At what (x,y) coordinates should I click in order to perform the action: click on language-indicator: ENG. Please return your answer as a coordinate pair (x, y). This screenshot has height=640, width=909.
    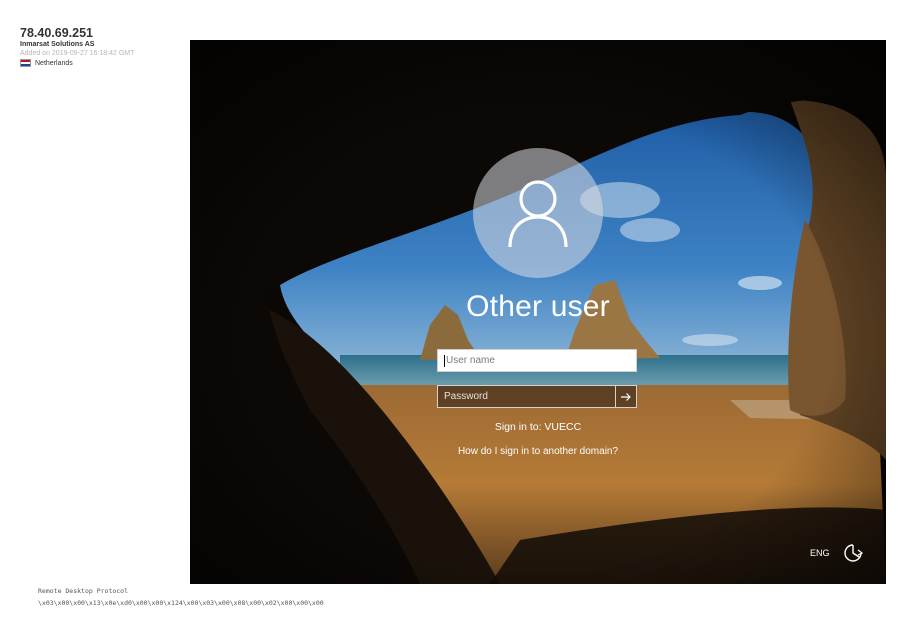
    Looking at the image, I should click on (820, 553).